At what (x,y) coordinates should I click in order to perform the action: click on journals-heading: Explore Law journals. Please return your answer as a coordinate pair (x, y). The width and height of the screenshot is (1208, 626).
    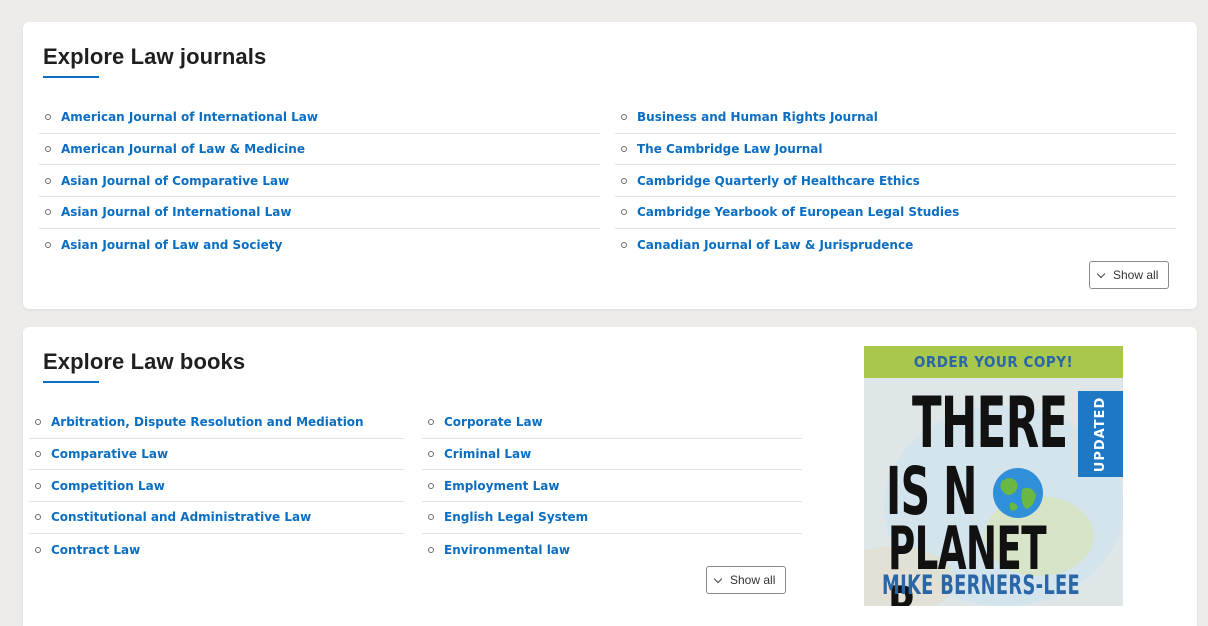
    Looking at the image, I should click on (155, 56).